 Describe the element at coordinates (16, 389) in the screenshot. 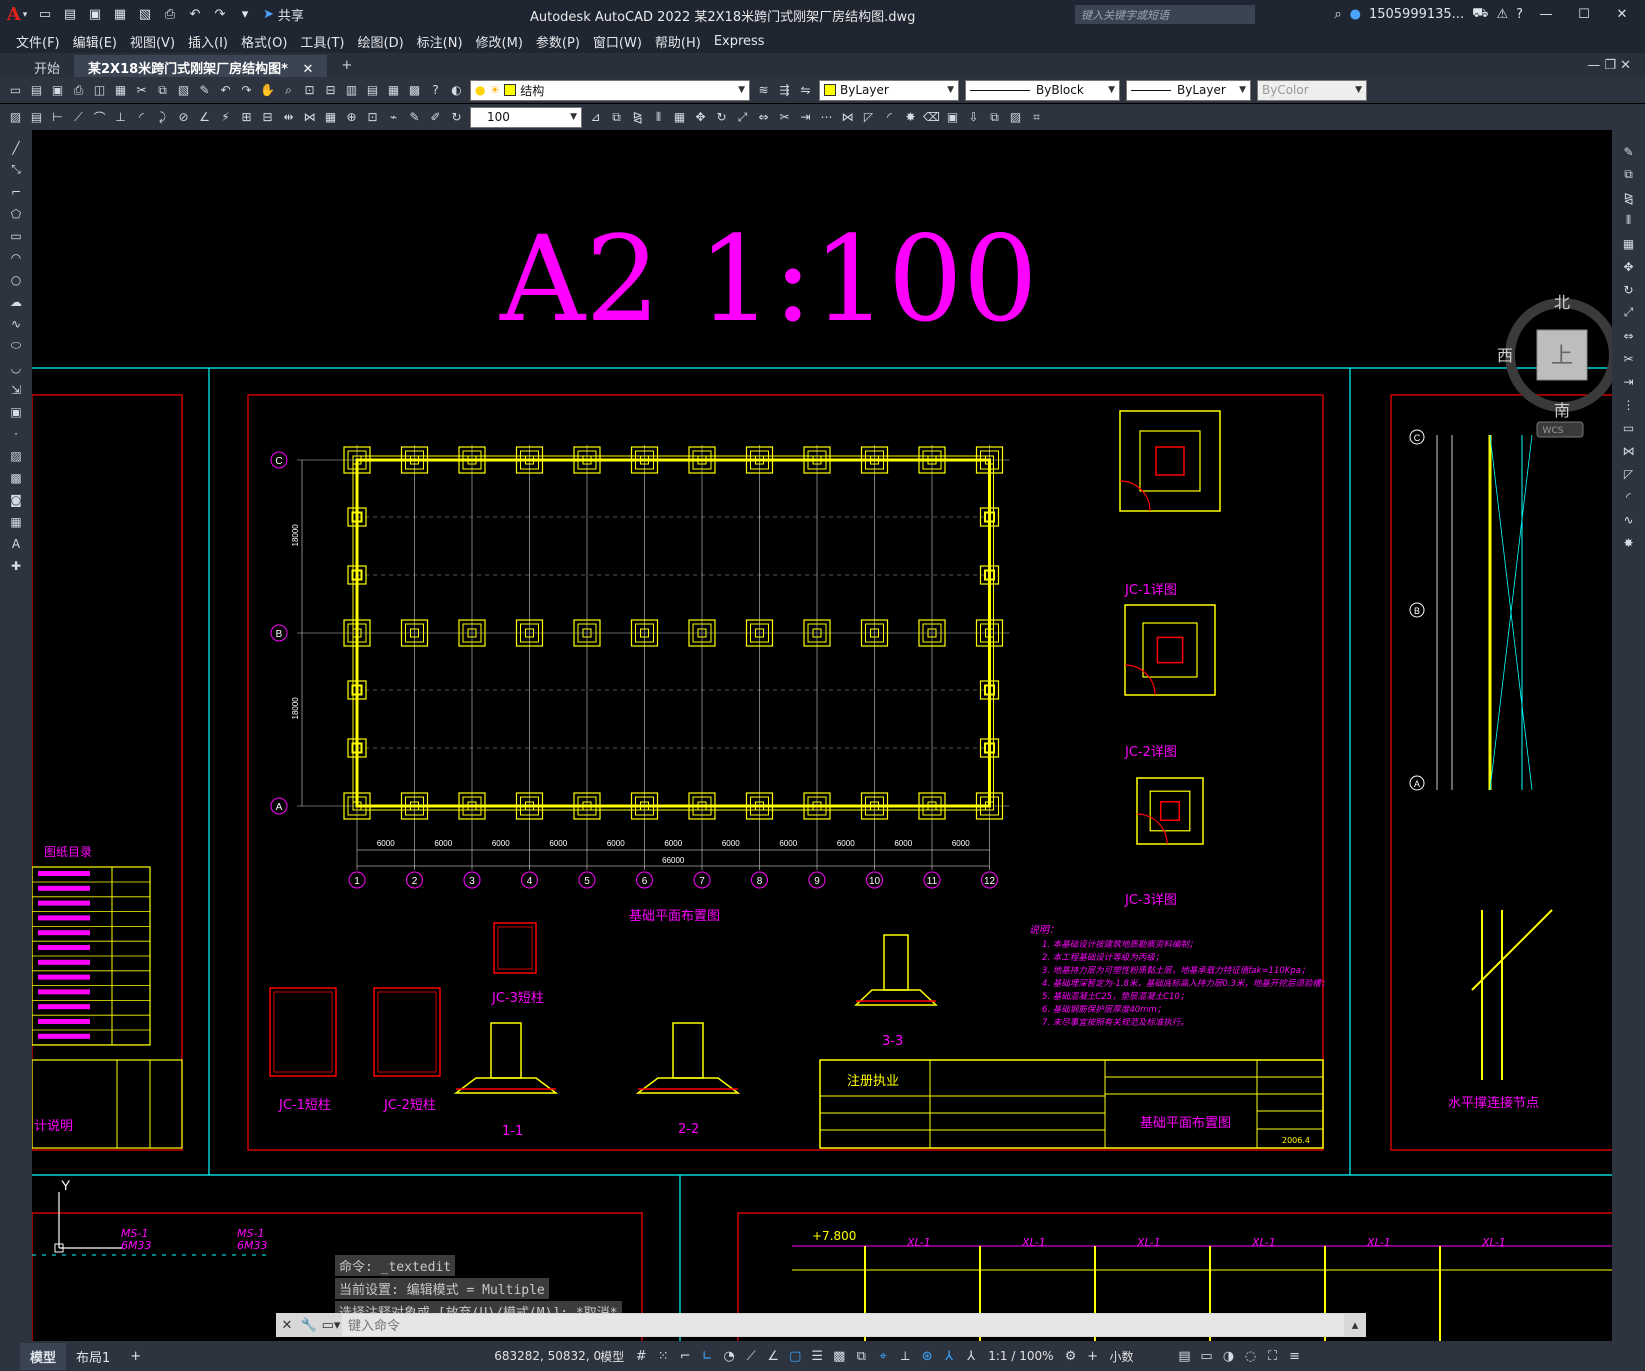

I see `insert-block-icon: ⇲` at that location.